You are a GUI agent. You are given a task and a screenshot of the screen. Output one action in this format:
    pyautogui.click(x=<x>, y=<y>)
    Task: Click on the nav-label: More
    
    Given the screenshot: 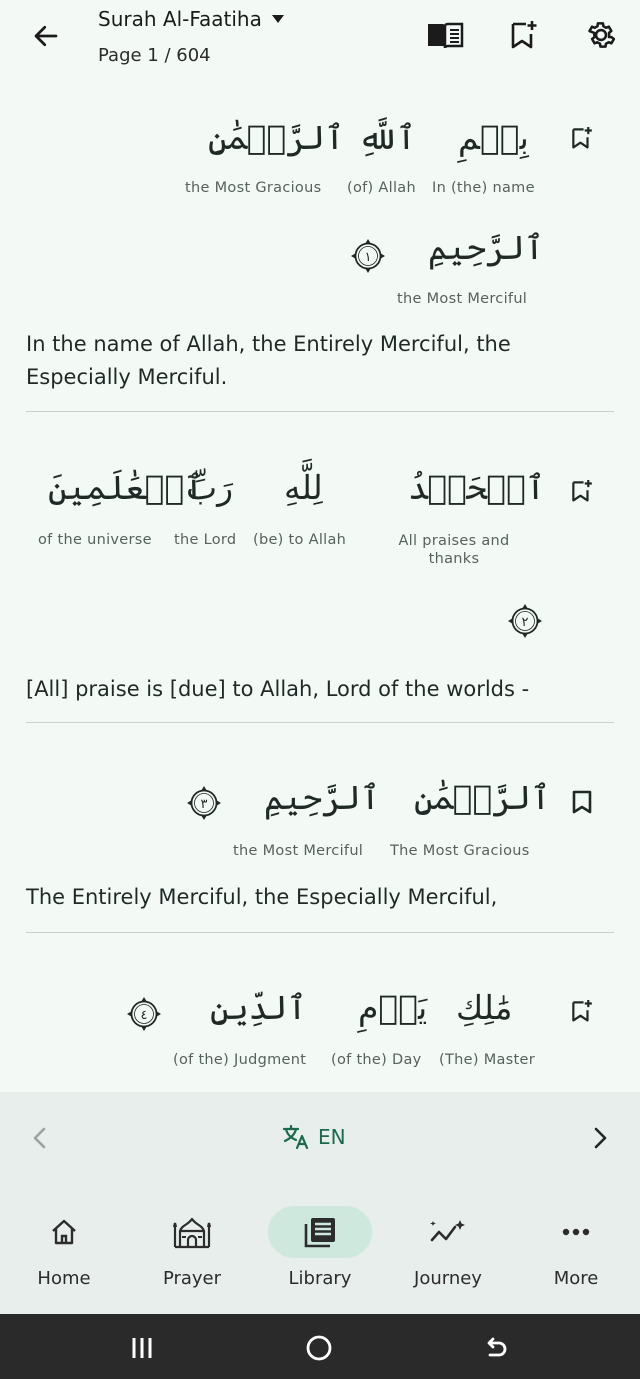 What is the action you would take?
    pyautogui.click(x=576, y=1278)
    